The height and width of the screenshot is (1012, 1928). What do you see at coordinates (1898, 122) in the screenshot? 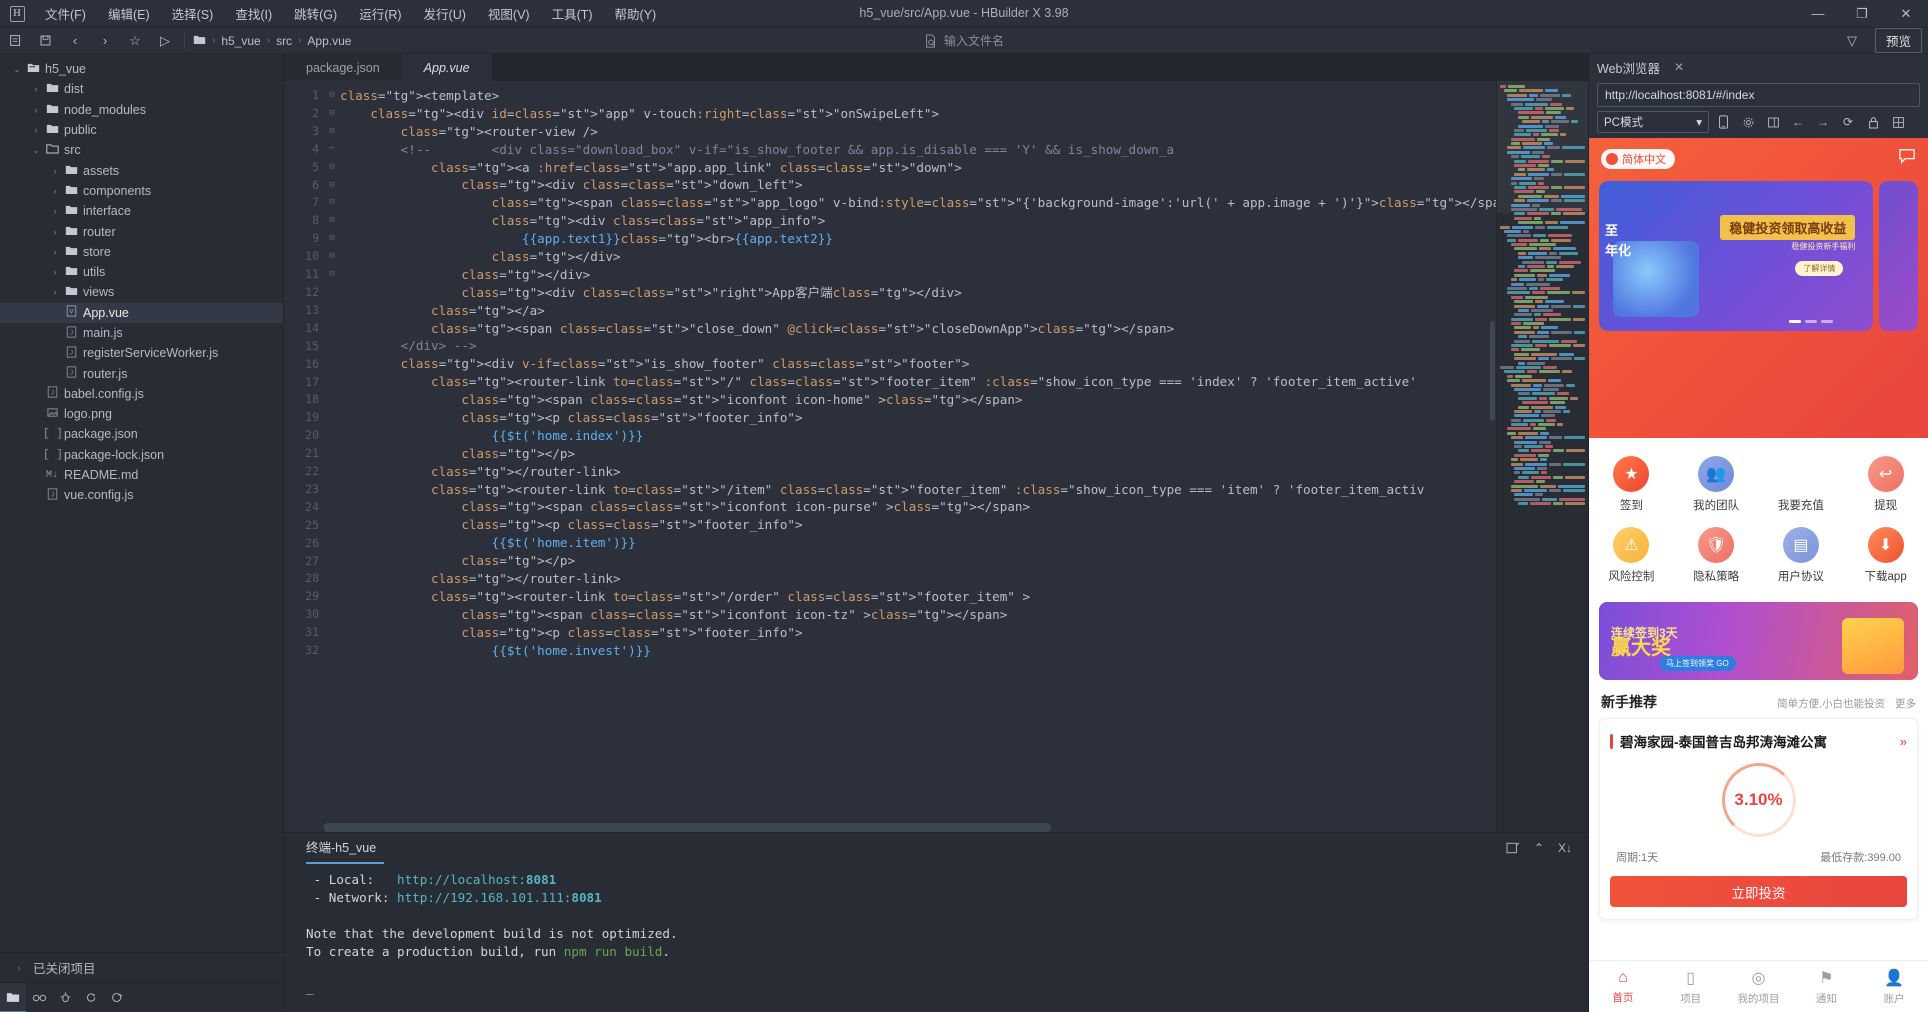
I see `grid-layout-icon` at bounding box center [1898, 122].